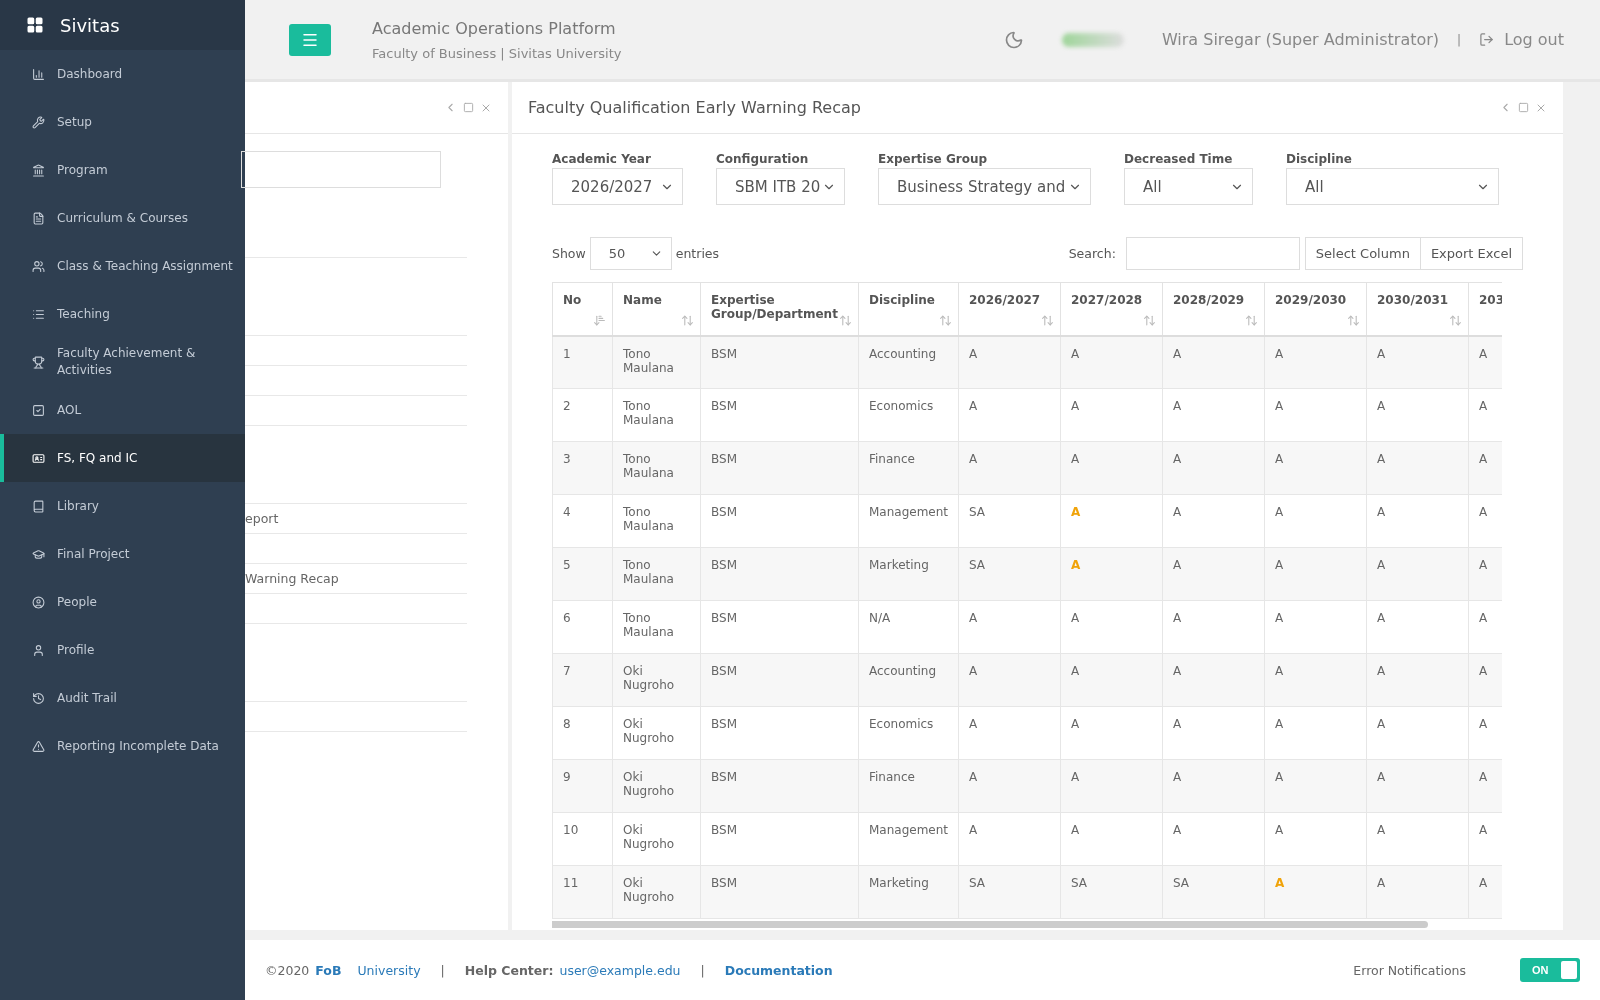 The width and height of the screenshot is (1600, 1000). What do you see at coordinates (1471, 253) in the screenshot?
I see `toolbar-button: Export Excel` at bounding box center [1471, 253].